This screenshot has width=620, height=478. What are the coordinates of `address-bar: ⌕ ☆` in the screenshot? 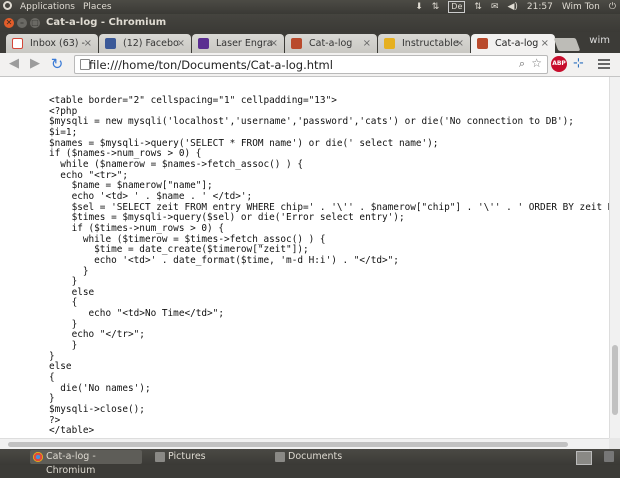 It's located at (311, 64).